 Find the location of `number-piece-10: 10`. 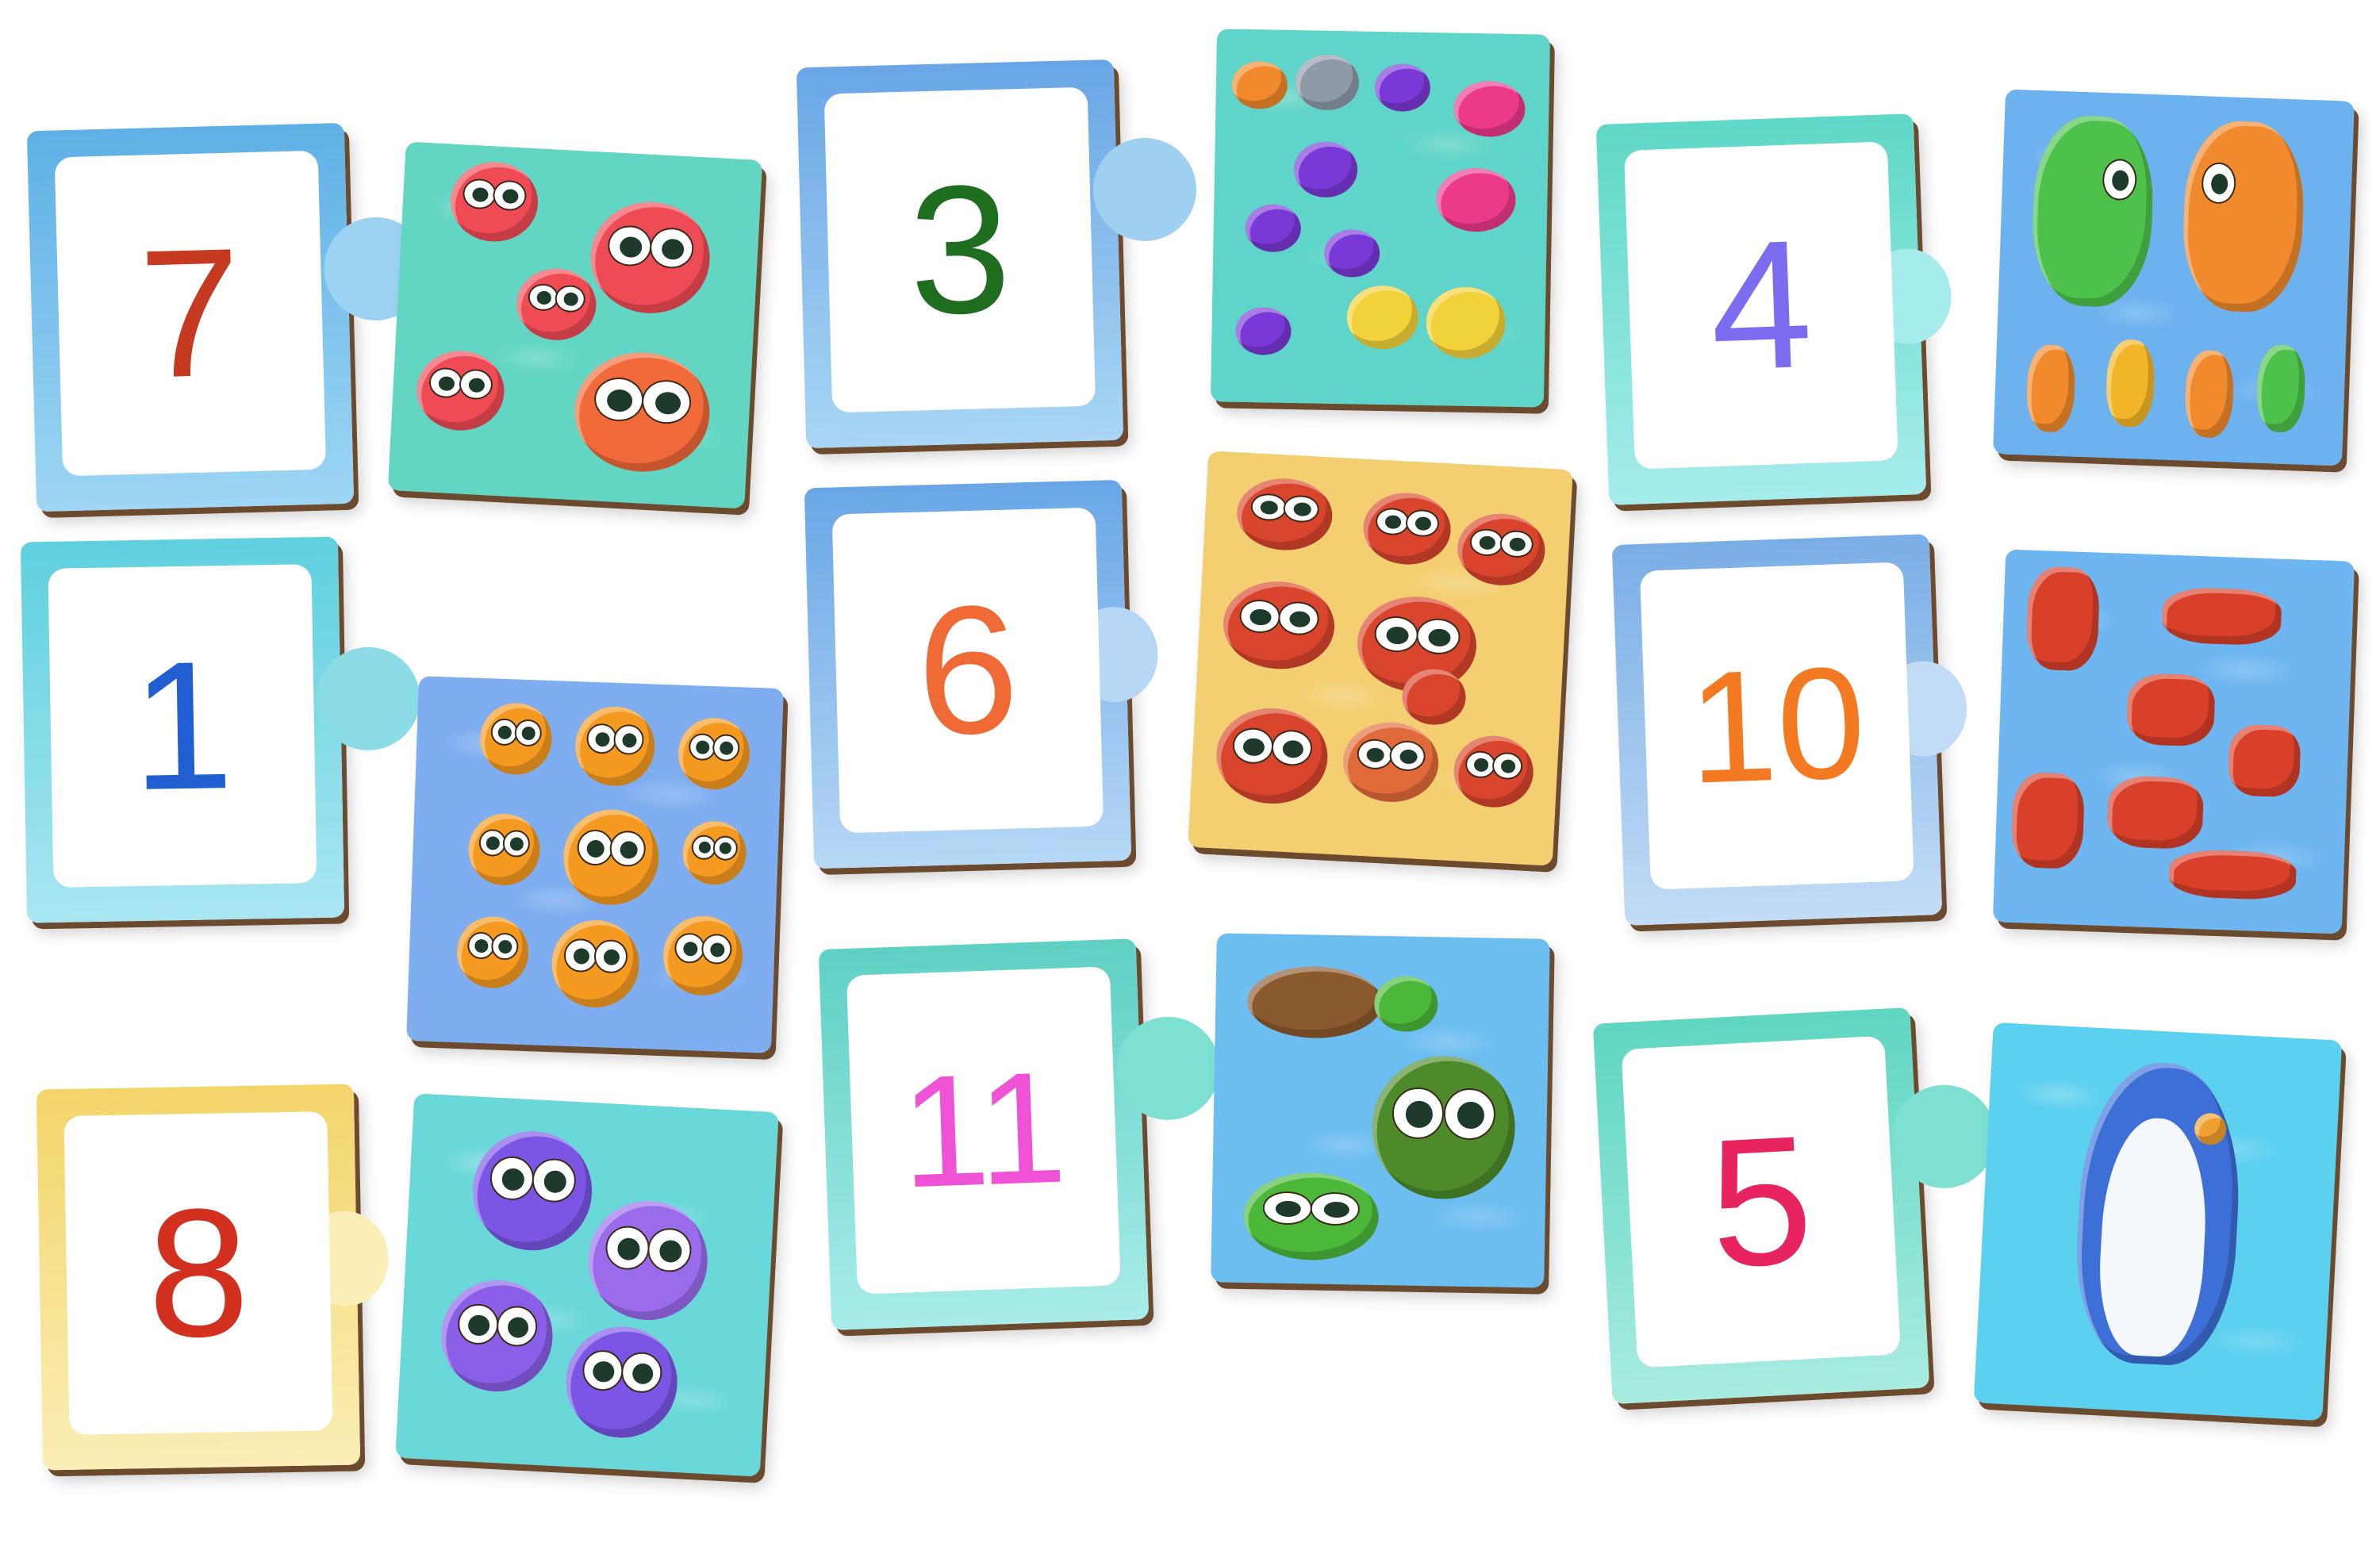

number-piece-10: 10 is located at coordinates (1790, 730).